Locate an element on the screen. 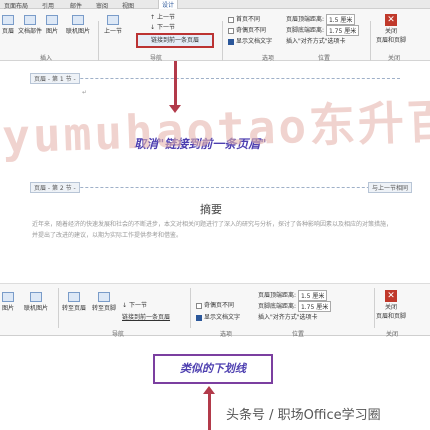  link-to-previous-button-2: 链接到前一条页眉 is located at coordinates (146, 316).